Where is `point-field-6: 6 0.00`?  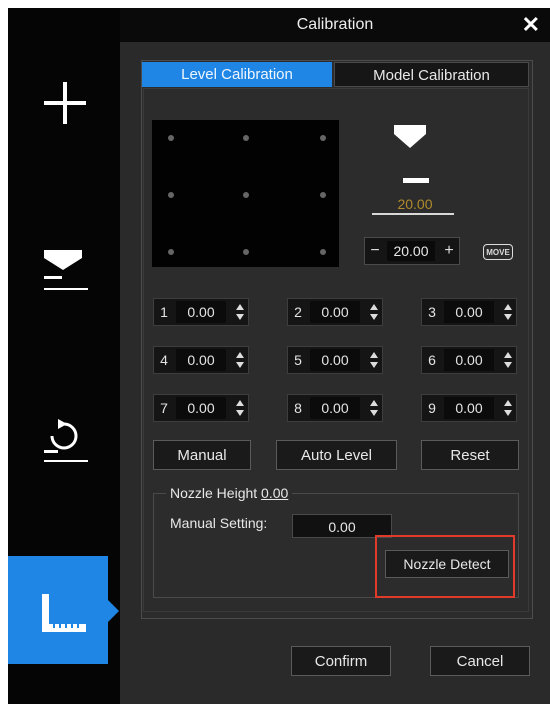
point-field-6: 6 0.00 is located at coordinates (469, 360).